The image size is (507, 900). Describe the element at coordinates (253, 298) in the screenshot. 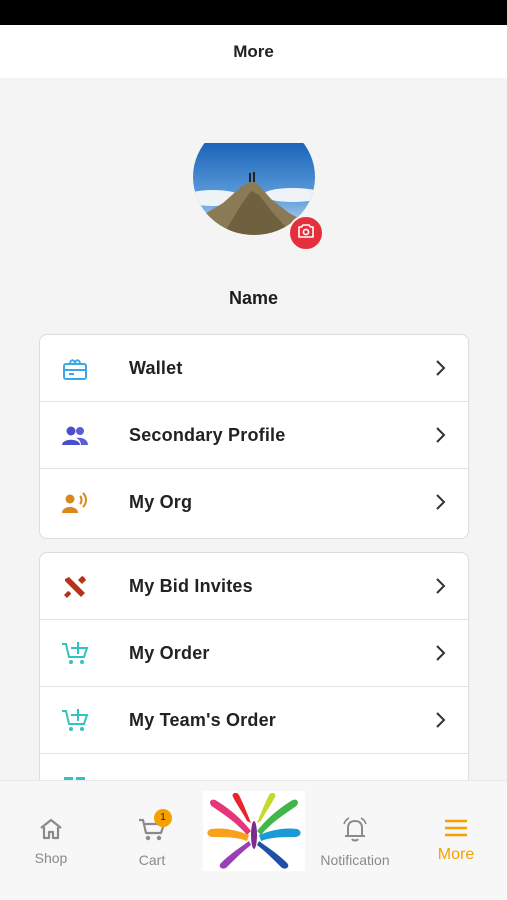

I see `profile-name: Name` at that location.